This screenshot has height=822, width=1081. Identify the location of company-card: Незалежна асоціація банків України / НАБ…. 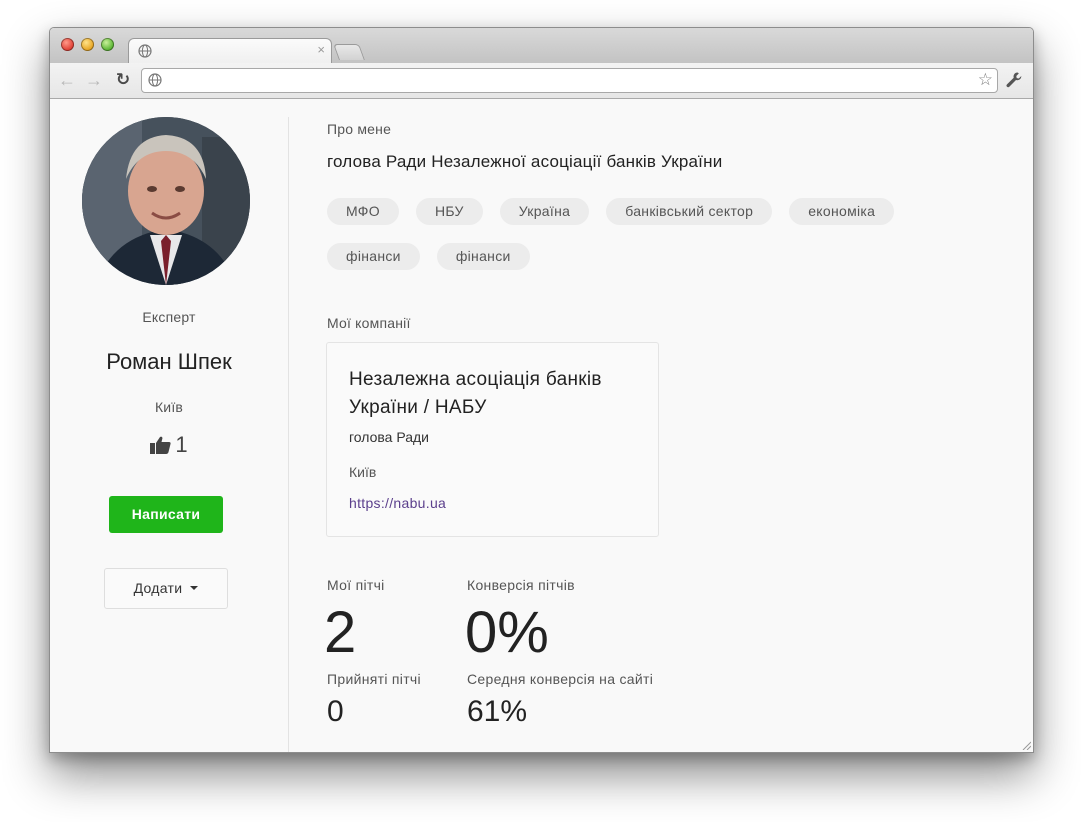
(492, 439).